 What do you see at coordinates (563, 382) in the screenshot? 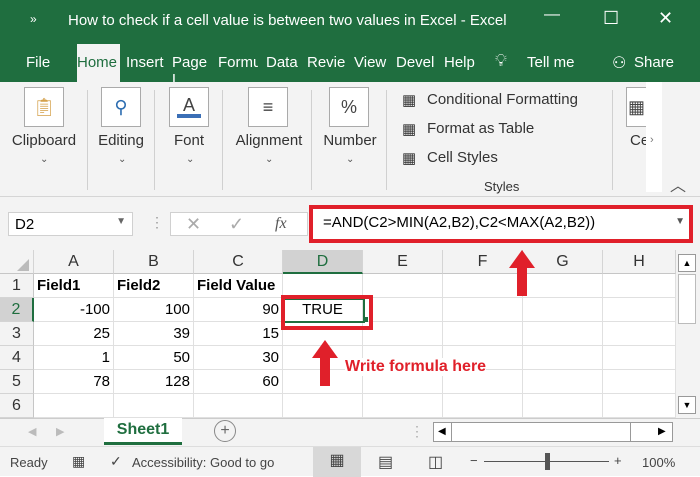
I see `cell-g5` at bounding box center [563, 382].